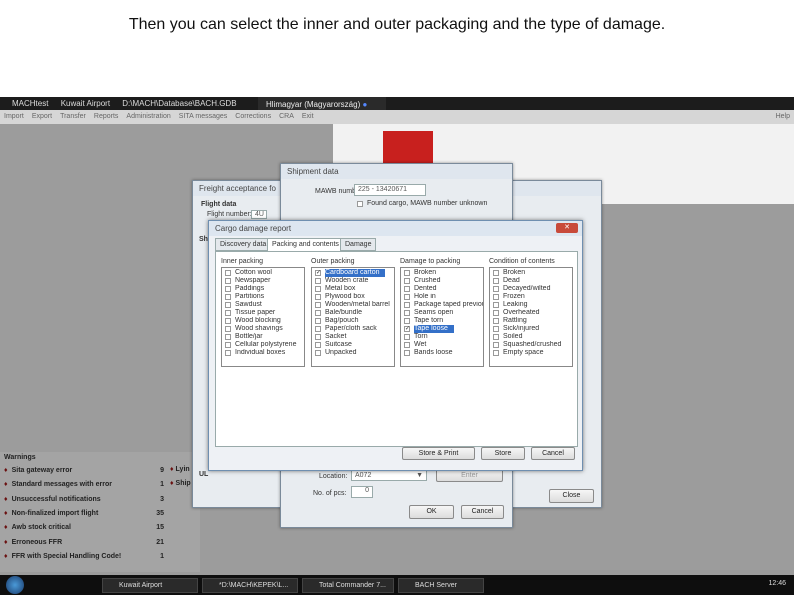 This screenshot has height=595, width=794. Describe the element at coordinates (263, 353) in the screenshot. I see `checkbox-item: Individual boxes` at that location.